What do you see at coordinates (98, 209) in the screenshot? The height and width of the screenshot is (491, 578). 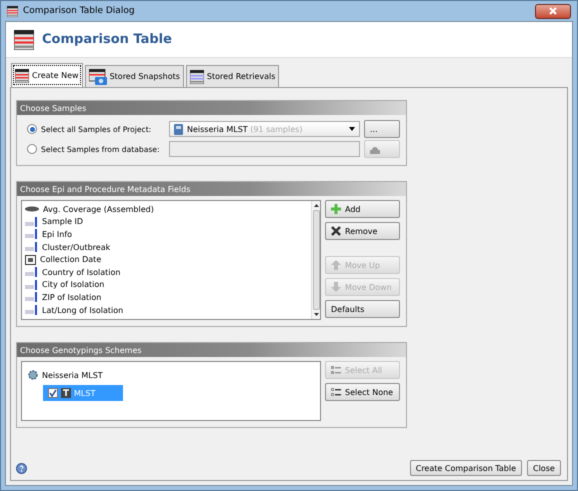 I see `list-item: Avg. Coverage (Assembled)` at bounding box center [98, 209].